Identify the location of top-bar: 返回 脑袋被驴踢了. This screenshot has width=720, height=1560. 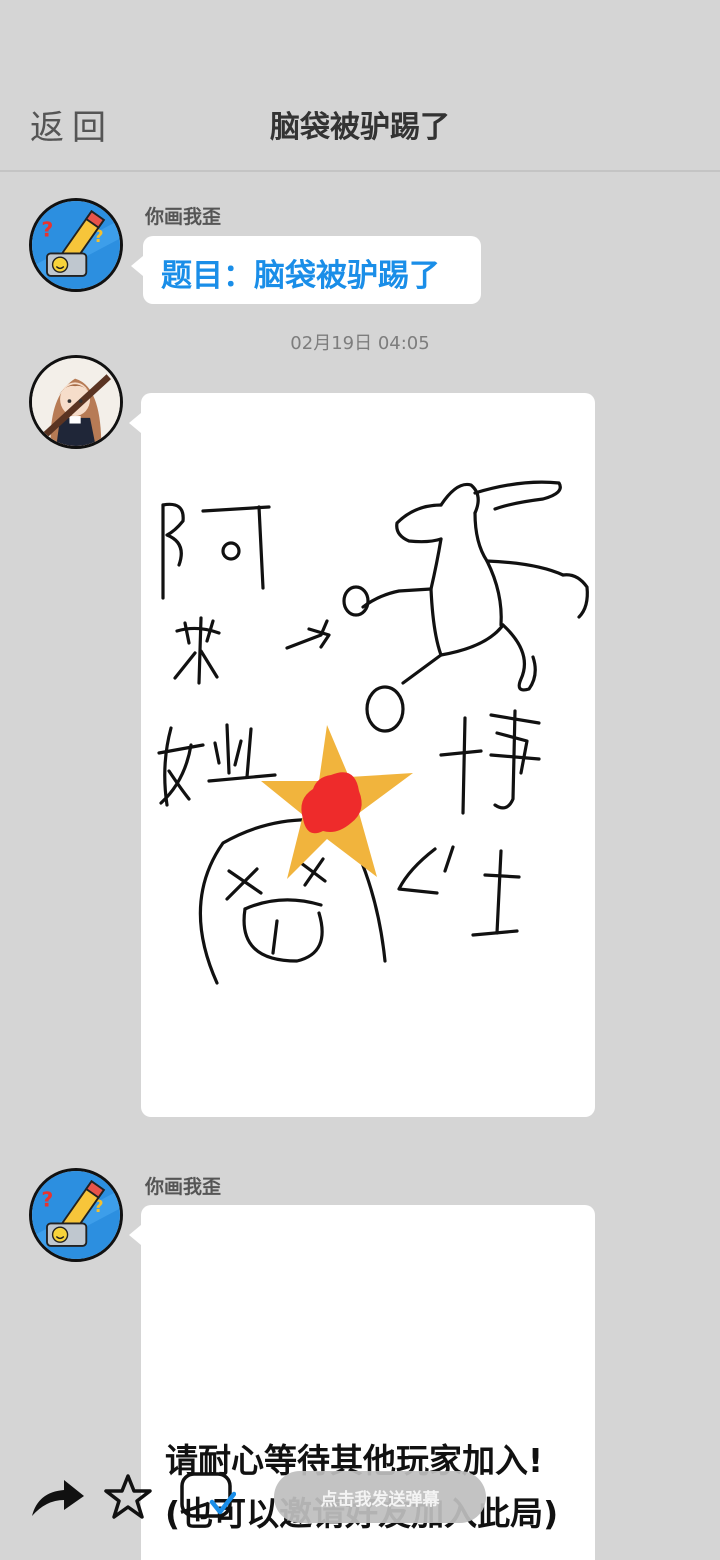
(360, 86).